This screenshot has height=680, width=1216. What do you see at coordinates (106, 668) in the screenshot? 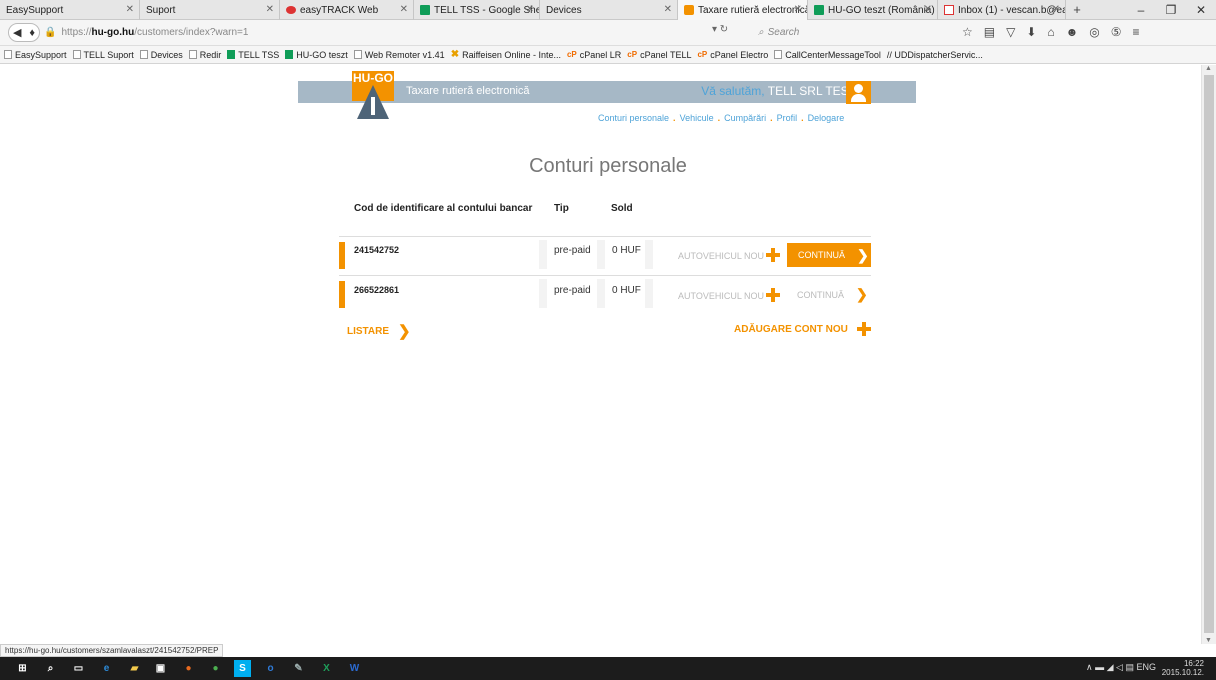
I see `edge-icon: e` at bounding box center [106, 668].